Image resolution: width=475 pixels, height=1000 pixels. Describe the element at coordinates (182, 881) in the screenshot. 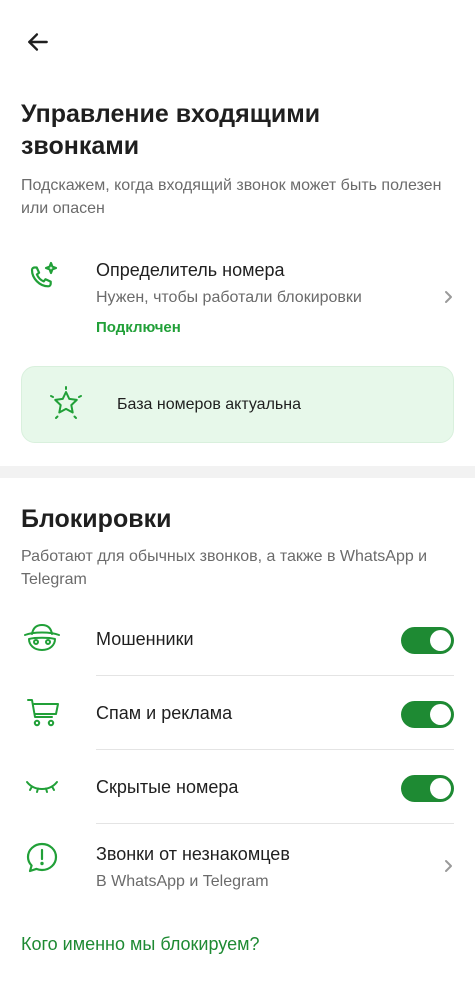

I see `strangers-calls-description: В WhatsApp и Telegram` at that location.